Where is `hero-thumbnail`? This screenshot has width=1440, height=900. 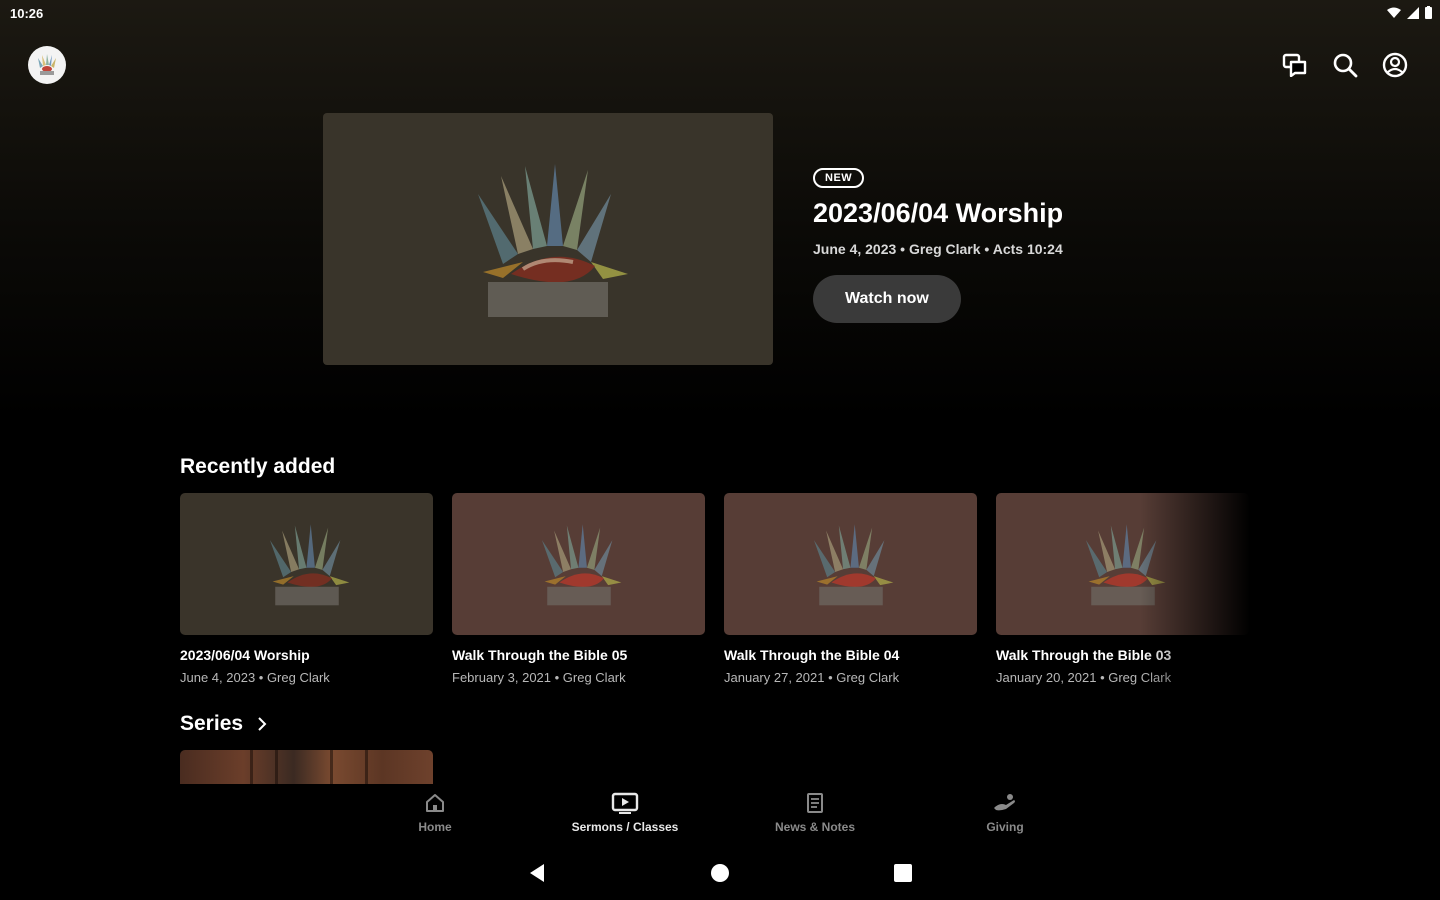 hero-thumbnail is located at coordinates (548, 239).